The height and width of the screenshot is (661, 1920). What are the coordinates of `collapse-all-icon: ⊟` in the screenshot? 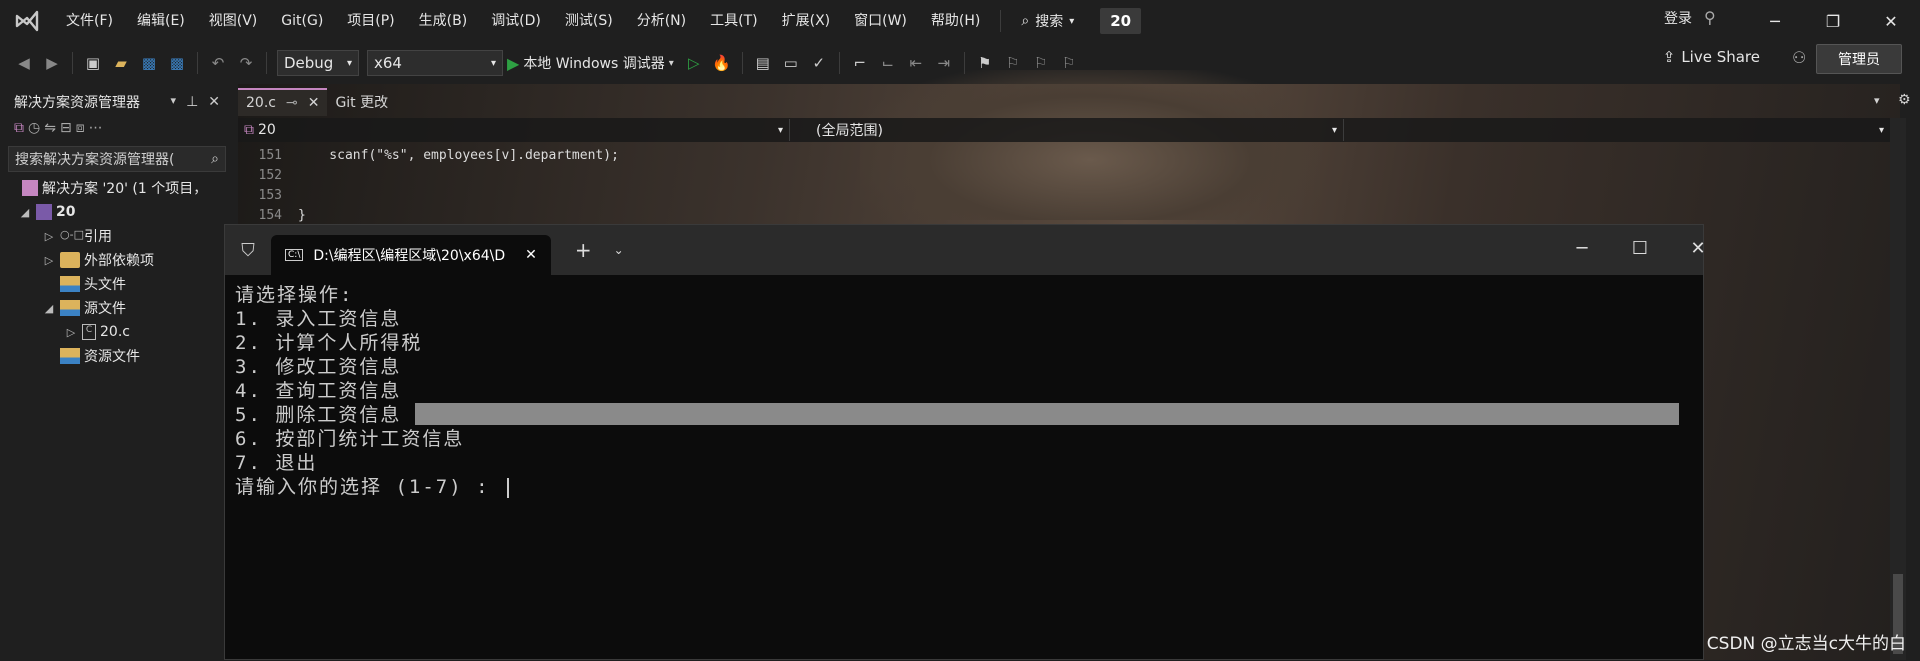 It's located at (66, 128).